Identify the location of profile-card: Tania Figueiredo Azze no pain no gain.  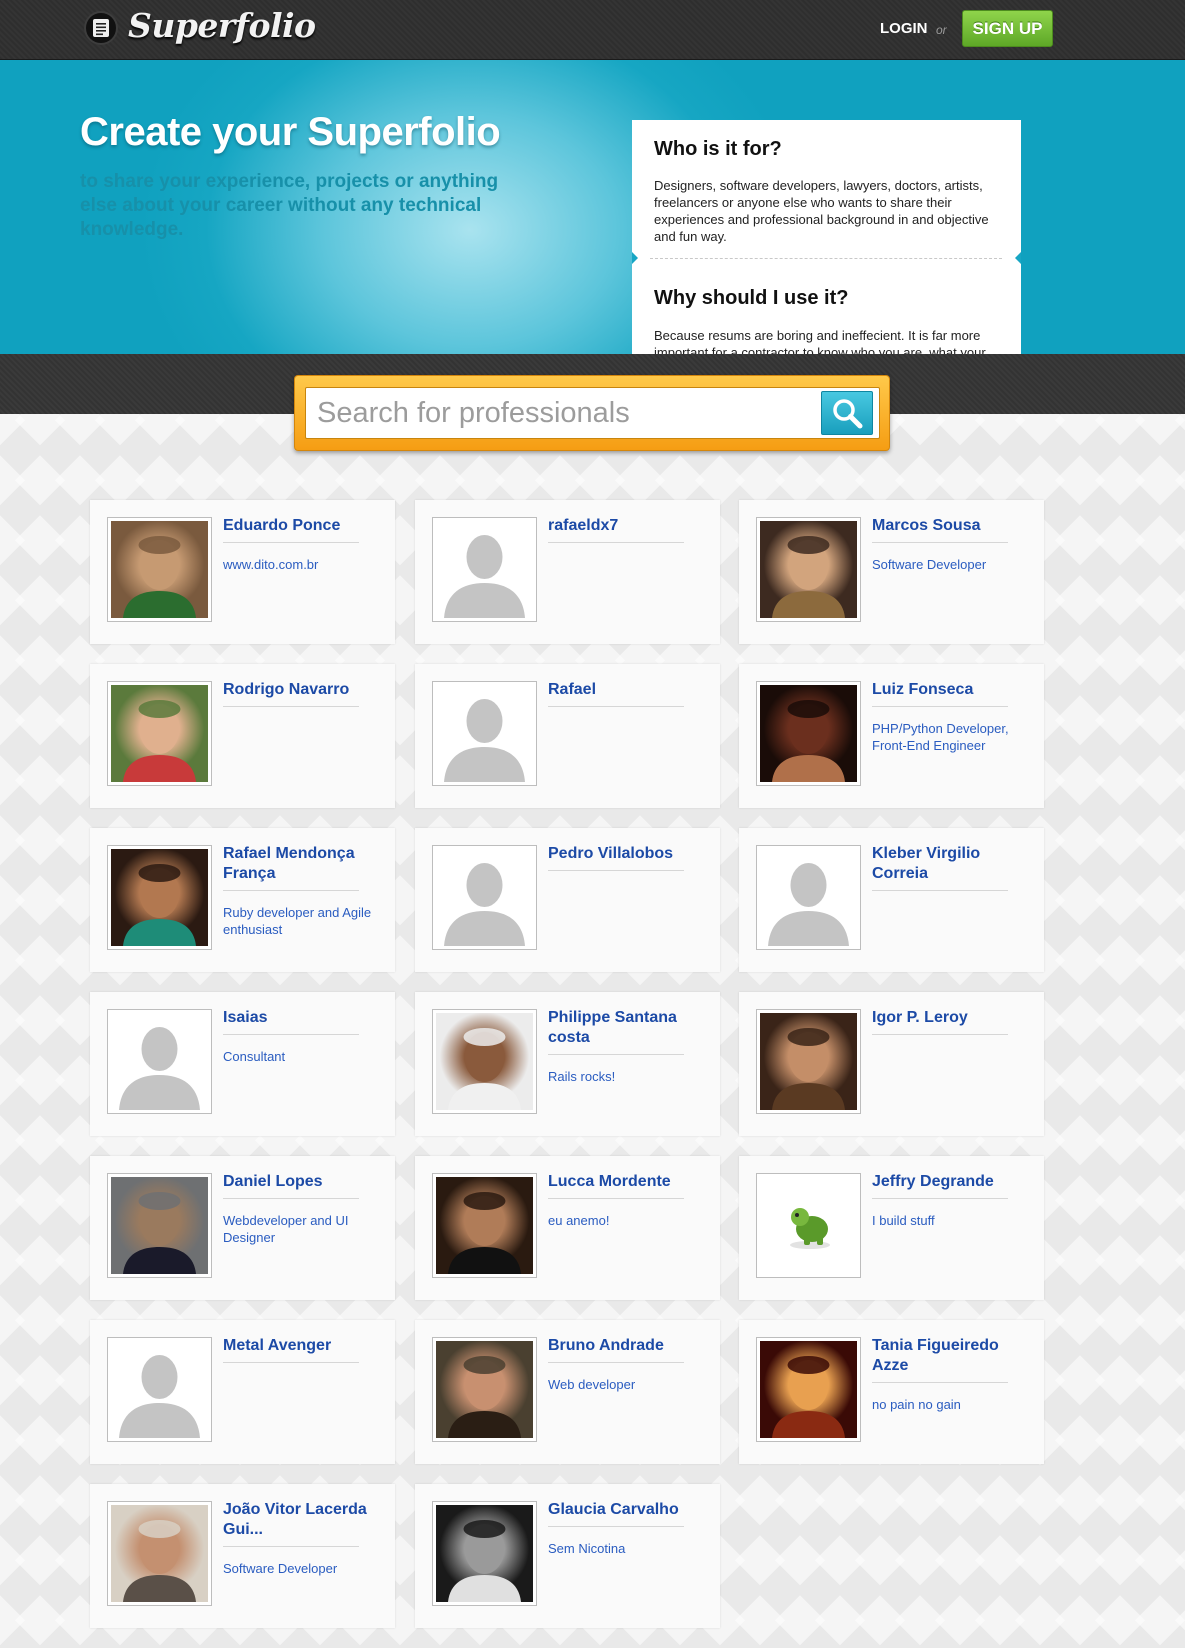
(891, 1392).